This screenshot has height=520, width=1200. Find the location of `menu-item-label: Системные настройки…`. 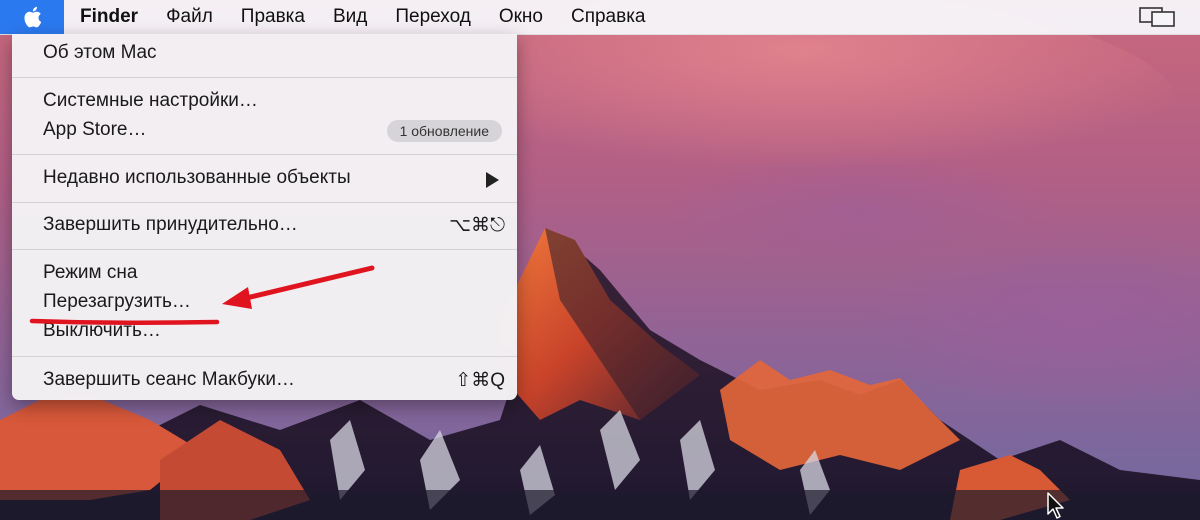

menu-item-label: Системные настройки… is located at coordinates (150, 100).